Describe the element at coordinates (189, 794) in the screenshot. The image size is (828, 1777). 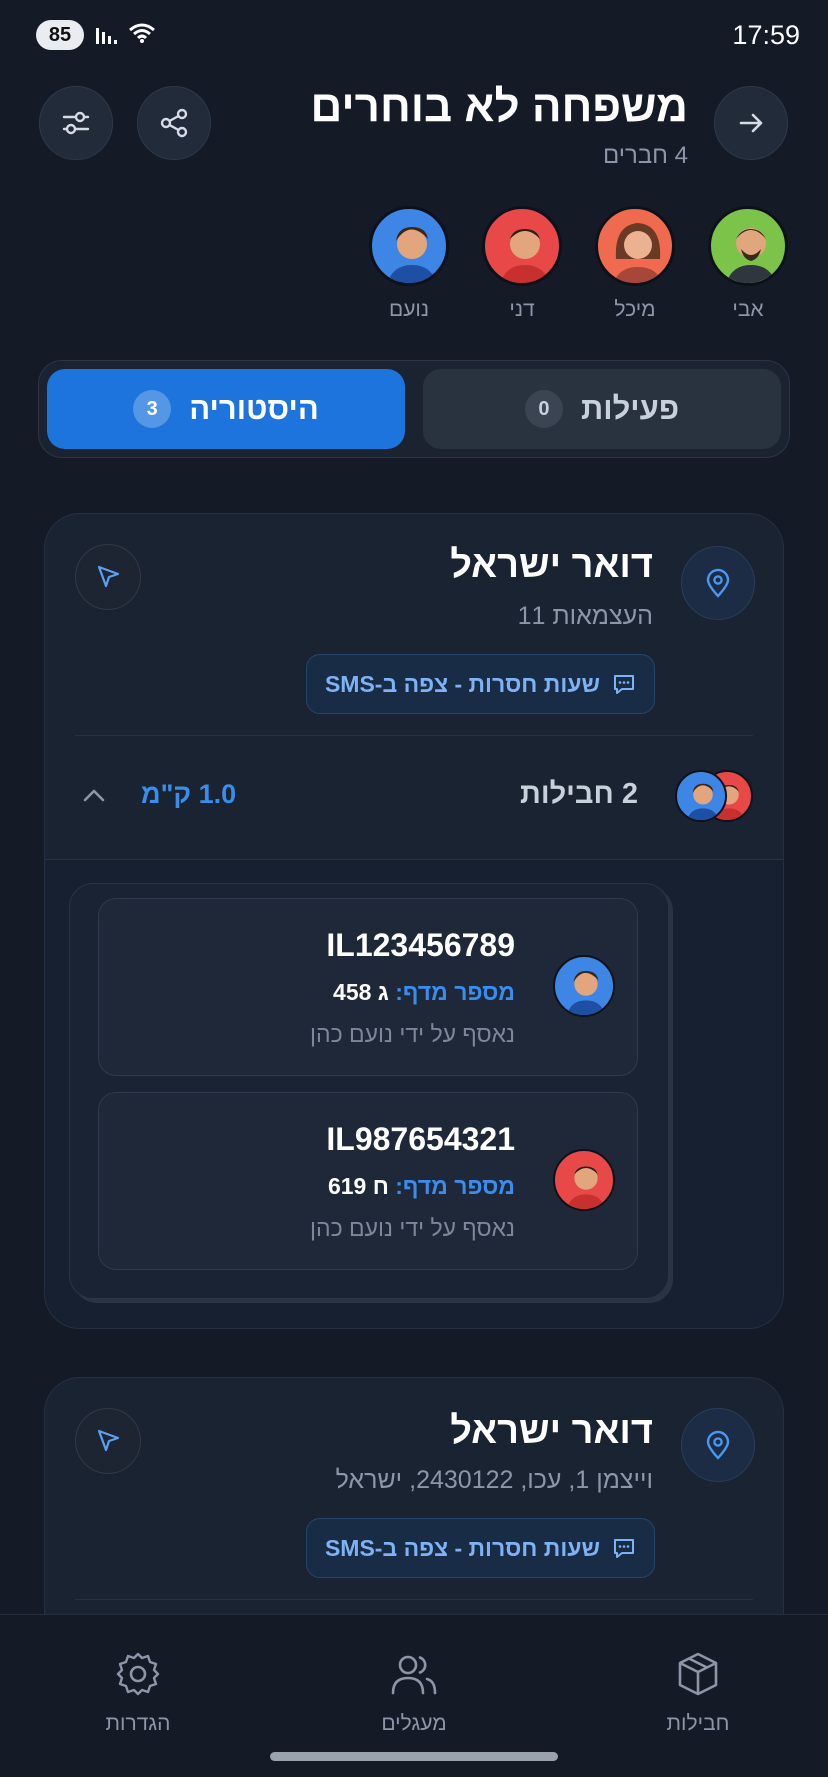
I see `distance: 1.0 ק"מ` at that location.